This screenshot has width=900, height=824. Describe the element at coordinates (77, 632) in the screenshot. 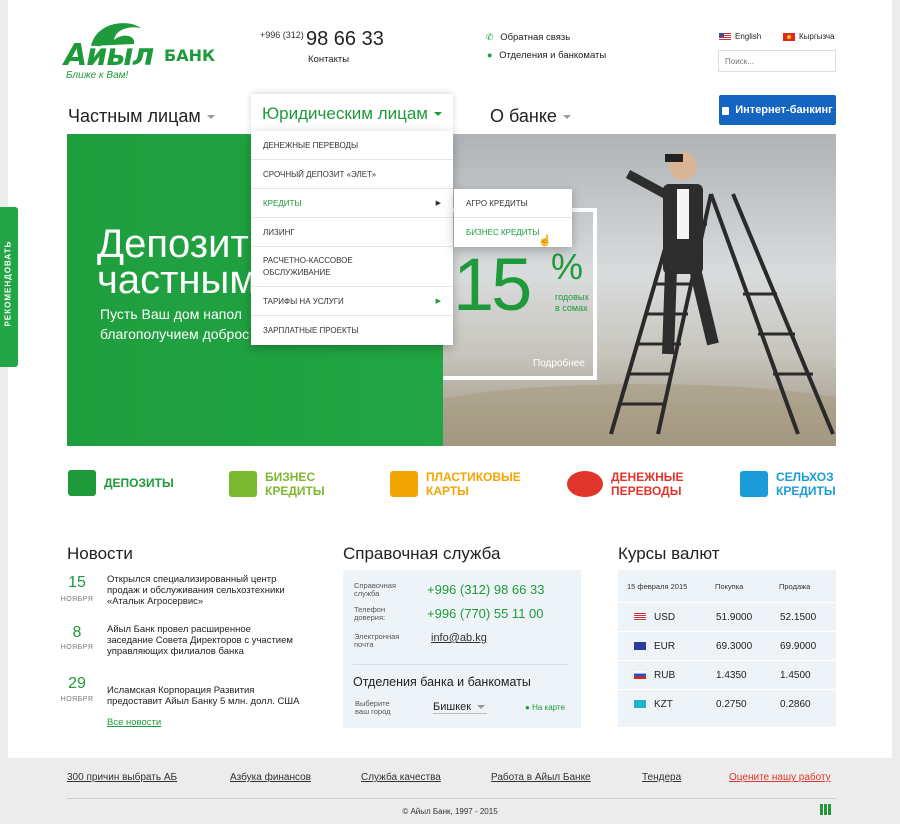

I see `news-day: 8` at that location.